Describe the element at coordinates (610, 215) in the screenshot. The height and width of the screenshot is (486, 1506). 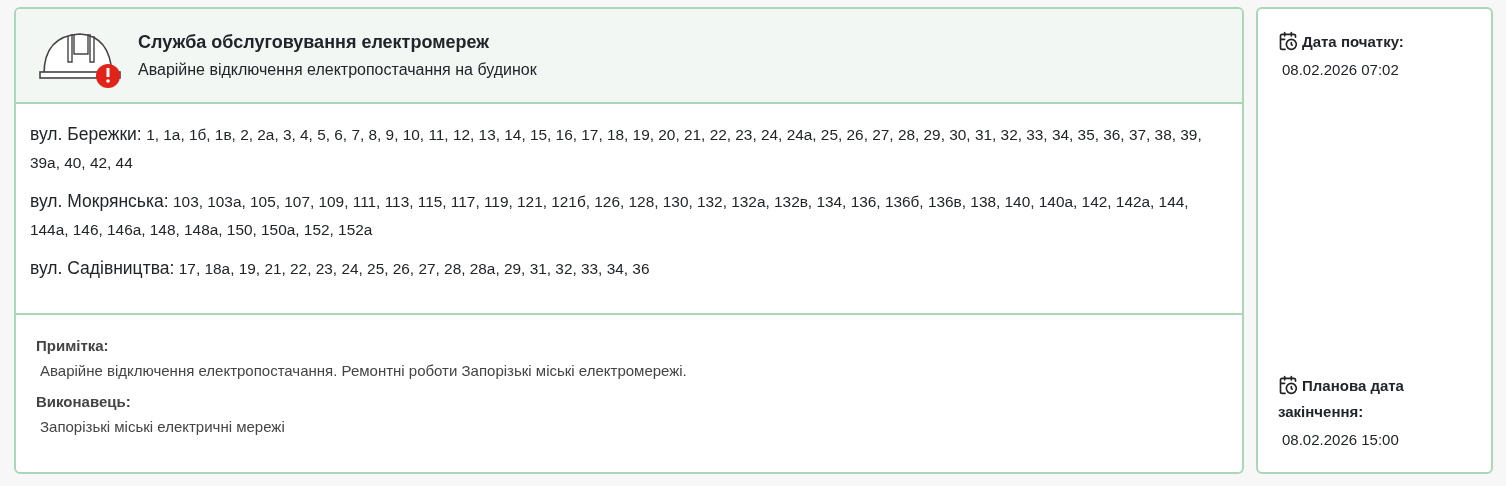
I see `street-address-line: вул. Мокрянська: 103, 103а, 105, 107, 109, 111, 113, 115, 117, 119, 121, 121б, 126, 128, 130, 132, 132а, 132в, 134, 136, 136б, 136в, 138, 140, 140а, 142, 142а, 144, 144а, 146, 146а, 148, 148а, 150, 150а, 152, 152а` at that location.